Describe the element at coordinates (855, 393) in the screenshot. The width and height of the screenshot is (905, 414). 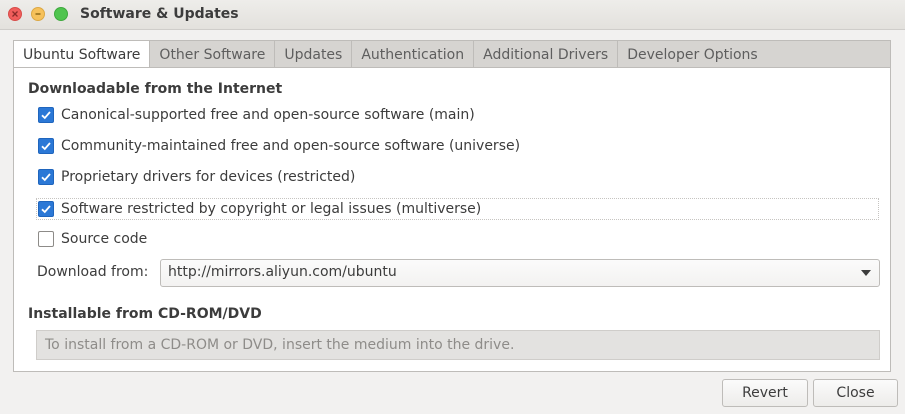
I see `close-button: Close` at that location.